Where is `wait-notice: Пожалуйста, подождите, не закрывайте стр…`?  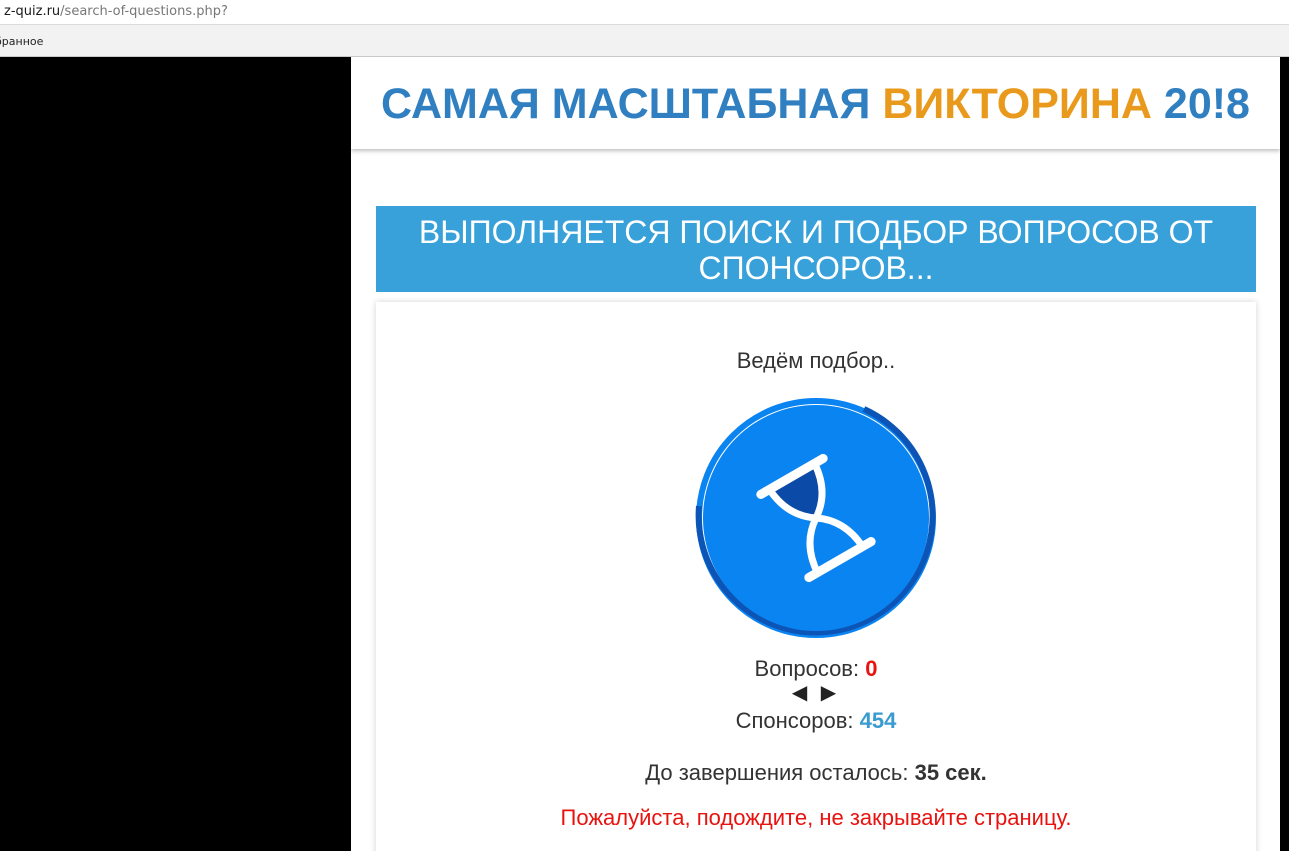
wait-notice: Пожалуйста, подождите, не закрывайте стр… is located at coordinates (816, 817).